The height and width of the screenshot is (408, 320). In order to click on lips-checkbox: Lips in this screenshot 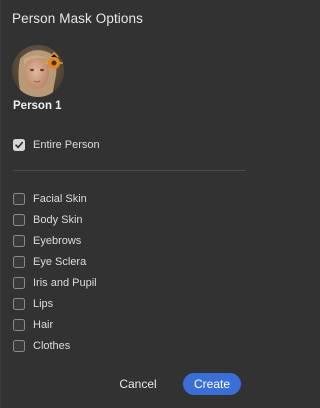, I will do `click(33, 304)`.